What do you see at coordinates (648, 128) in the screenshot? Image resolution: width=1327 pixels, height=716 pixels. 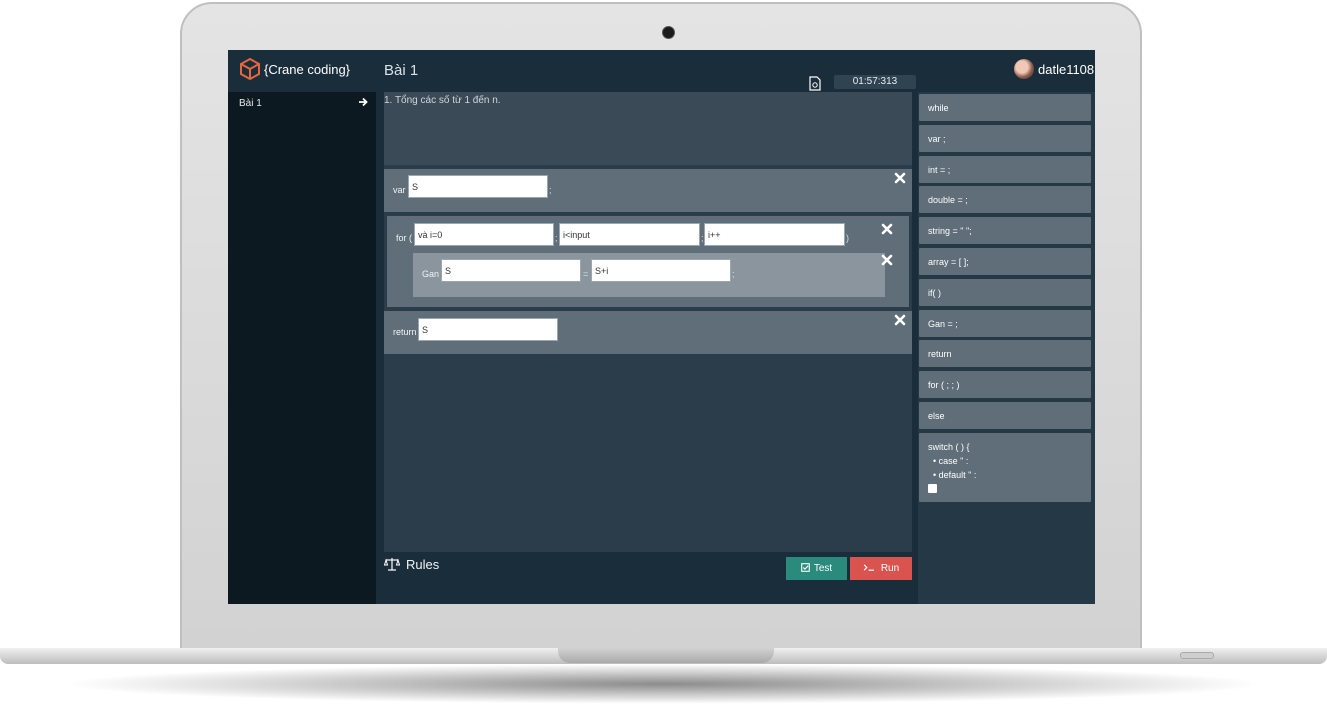 I see `problem-statement: 1. Tổng các số từ 1 đến n.` at bounding box center [648, 128].